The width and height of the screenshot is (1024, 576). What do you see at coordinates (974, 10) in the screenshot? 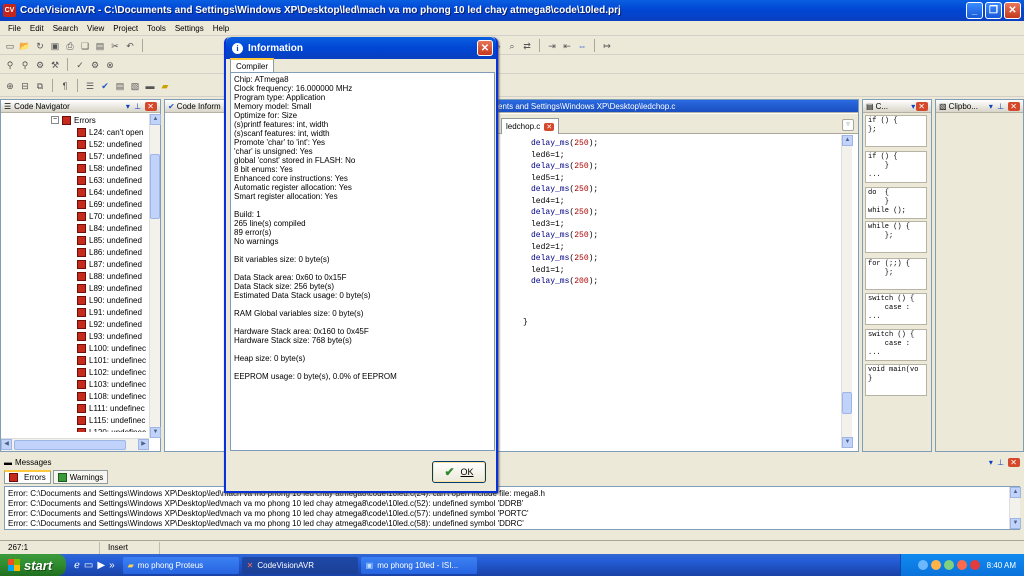
I see `minimize-button: _` at bounding box center [974, 10].